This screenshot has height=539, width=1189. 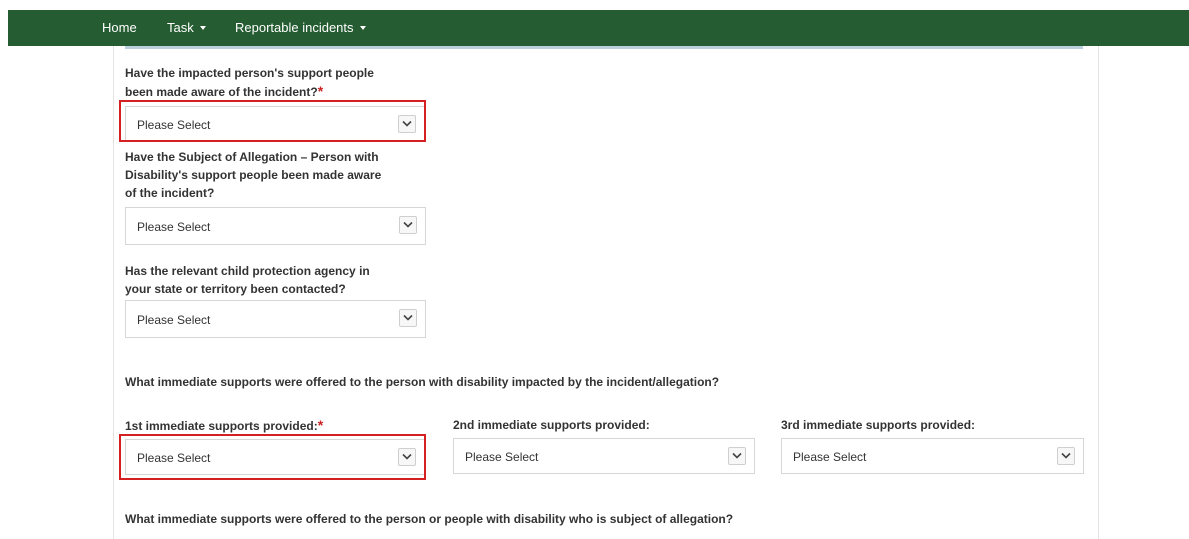 What do you see at coordinates (502, 457) in the screenshot?
I see `second-supports-select-value: Please Select` at bounding box center [502, 457].